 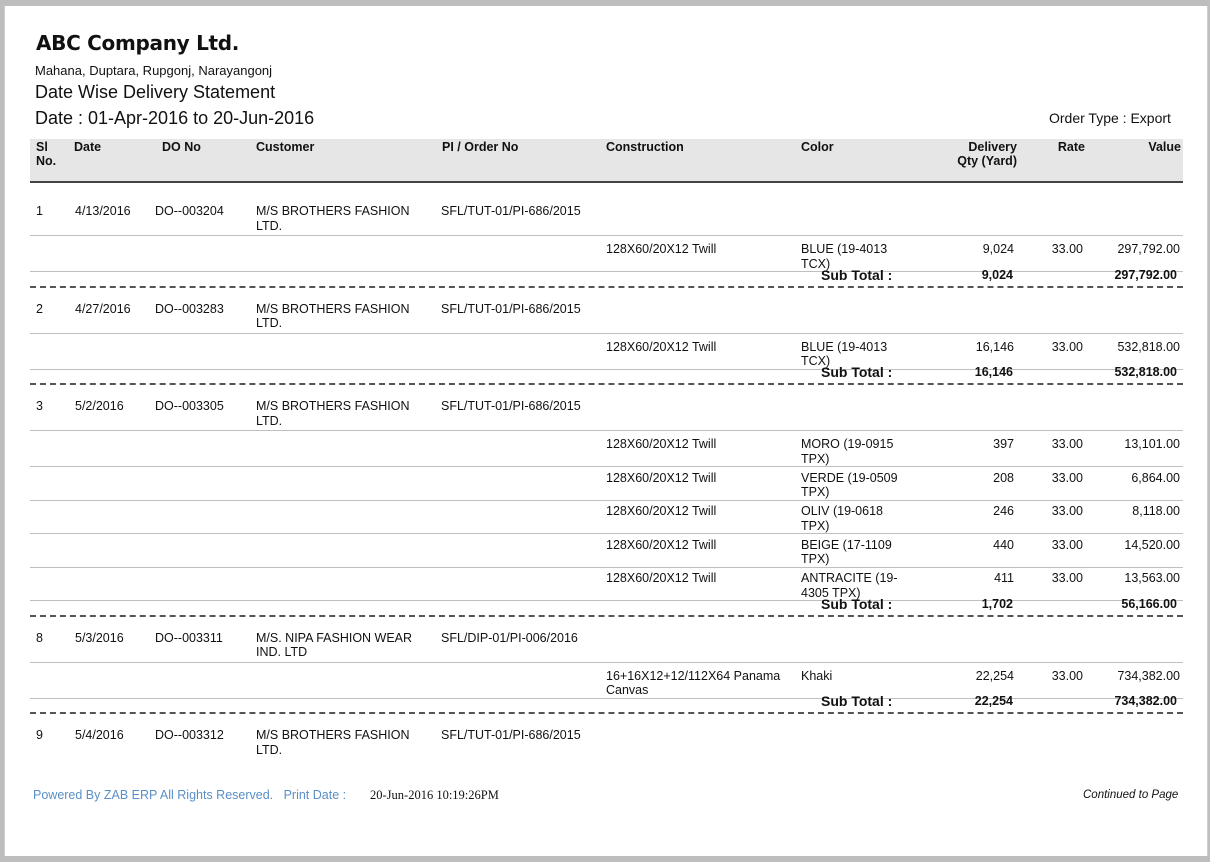 What do you see at coordinates (1148, 346) in the screenshot?
I see `cell-value: 532,818.00` at bounding box center [1148, 346].